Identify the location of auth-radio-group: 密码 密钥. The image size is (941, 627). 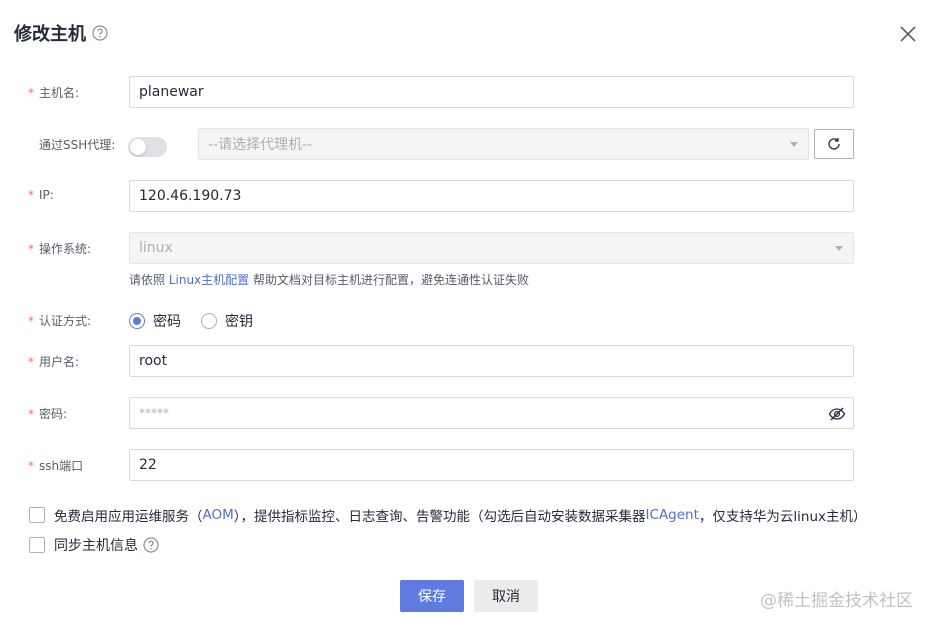
(201, 321).